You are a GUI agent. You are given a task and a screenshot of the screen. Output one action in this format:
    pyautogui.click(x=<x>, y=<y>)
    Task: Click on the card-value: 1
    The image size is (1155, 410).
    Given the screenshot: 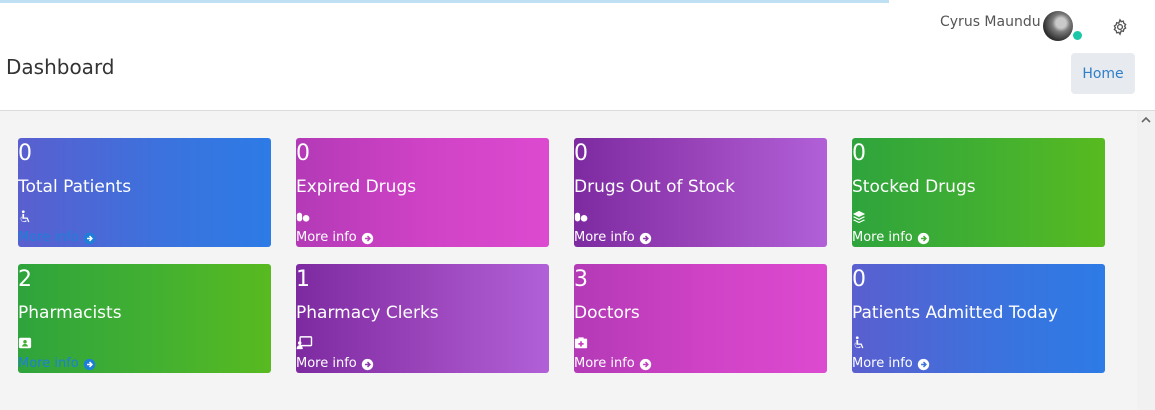 What is the action you would take?
    pyautogui.click(x=303, y=279)
    